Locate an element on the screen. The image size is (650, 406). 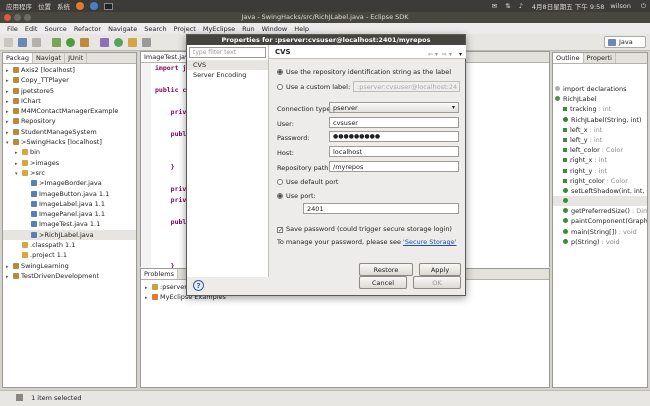
java-perspective-button: Java is located at coordinates (625, 42).